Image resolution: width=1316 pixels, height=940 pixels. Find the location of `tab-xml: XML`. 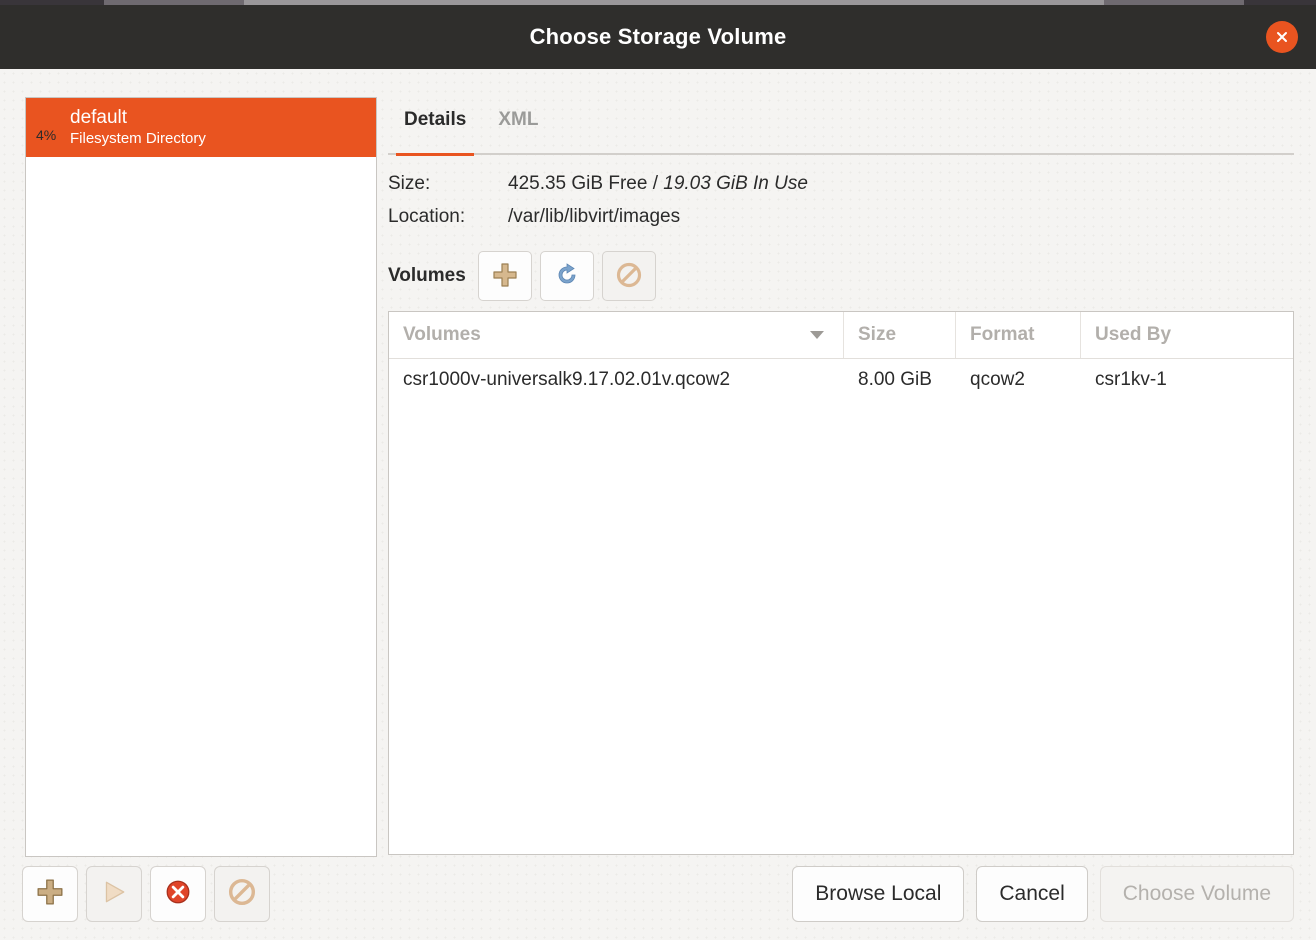

tab-xml: XML is located at coordinates (518, 114).